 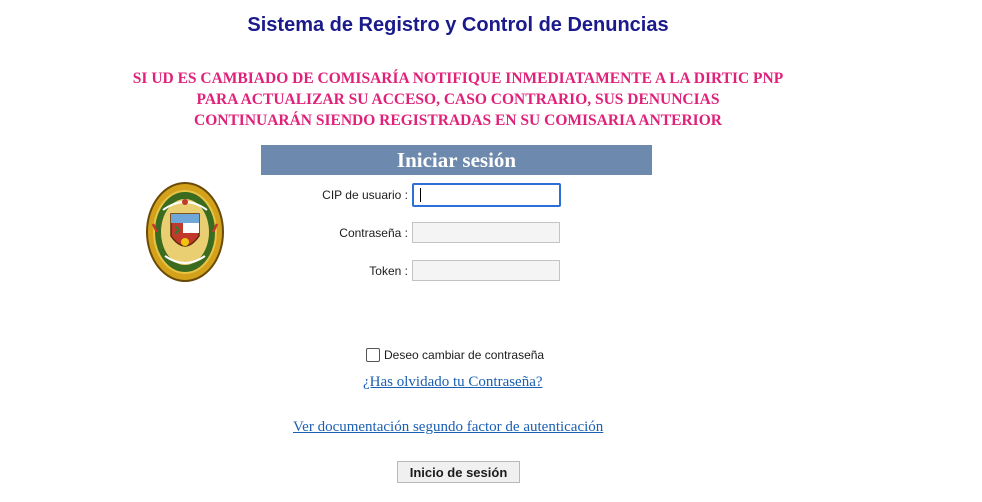 I want to click on change-password-option: Deseo cambiar de contraseña, so click(x=455, y=355).